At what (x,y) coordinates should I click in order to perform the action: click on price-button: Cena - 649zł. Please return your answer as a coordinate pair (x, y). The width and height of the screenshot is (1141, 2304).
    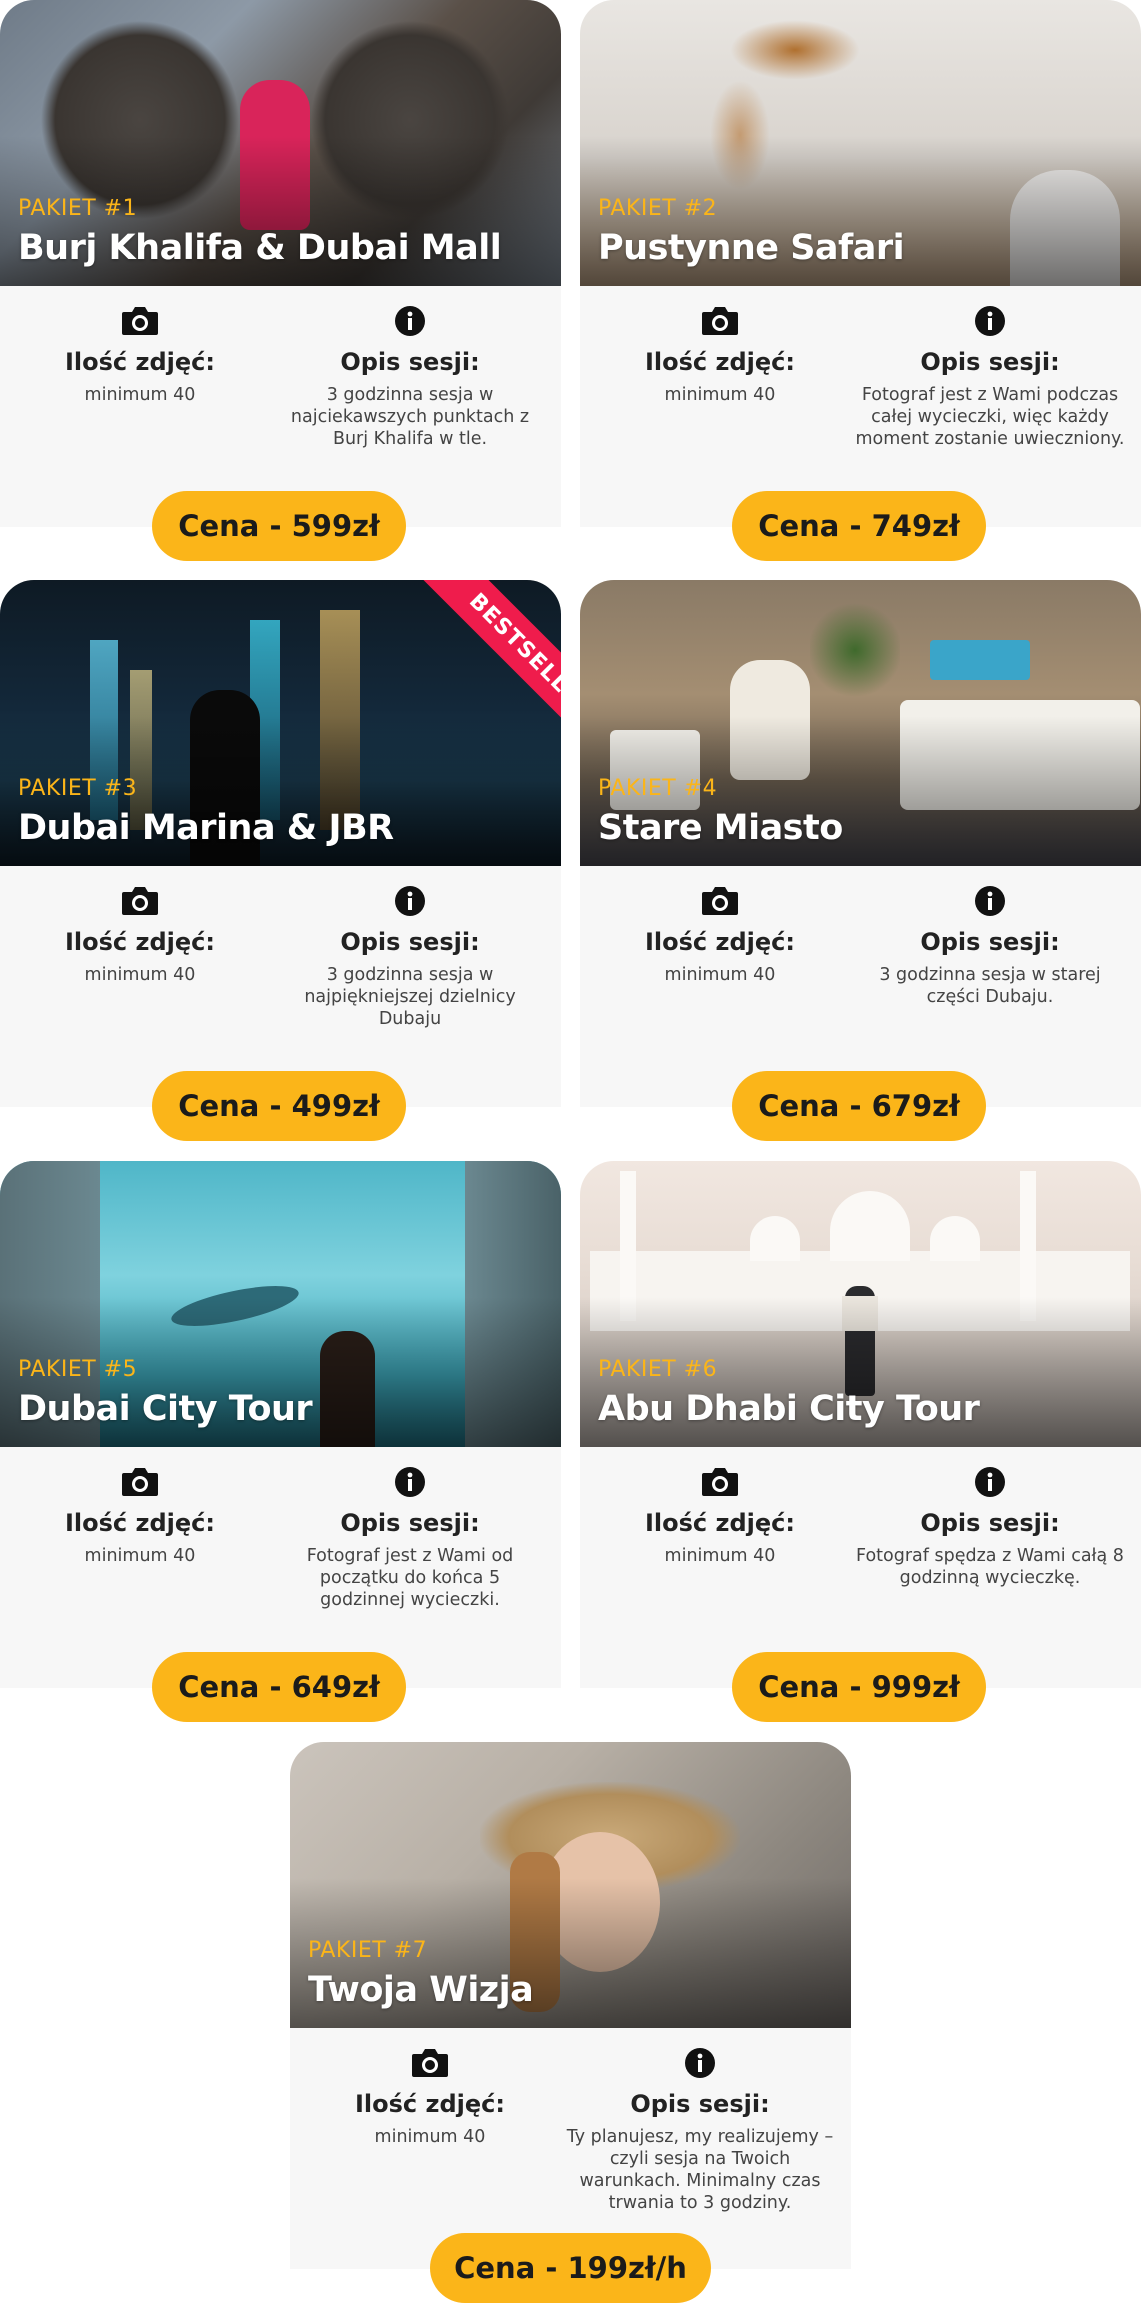
    Looking at the image, I should click on (279, 1687).